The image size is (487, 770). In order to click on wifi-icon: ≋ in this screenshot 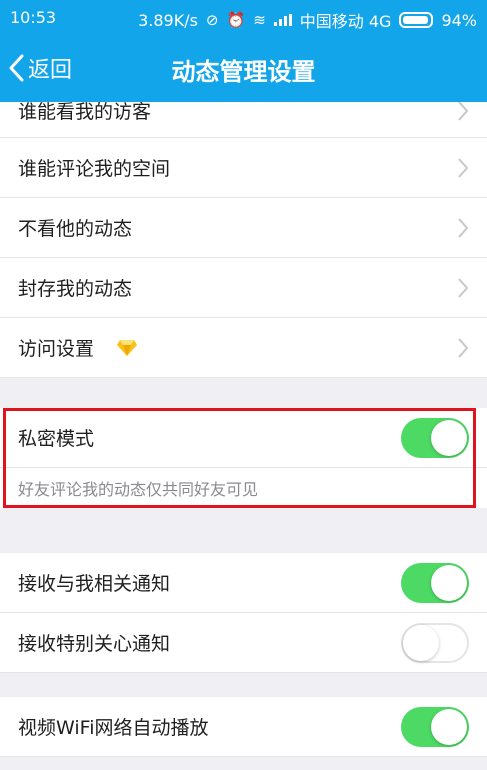, I will do `click(259, 20)`.